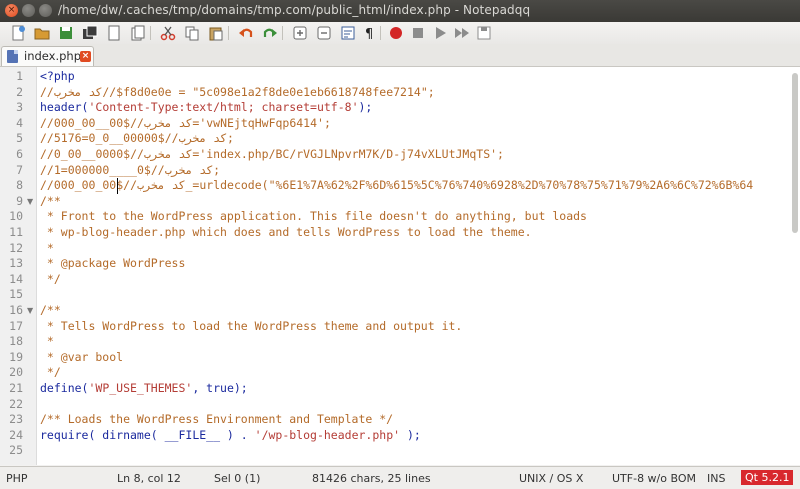 This screenshot has width=800, height=489. What do you see at coordinates (66, 33) in the screenshot?
I see `save-icon` at bounding box center [66, 33].